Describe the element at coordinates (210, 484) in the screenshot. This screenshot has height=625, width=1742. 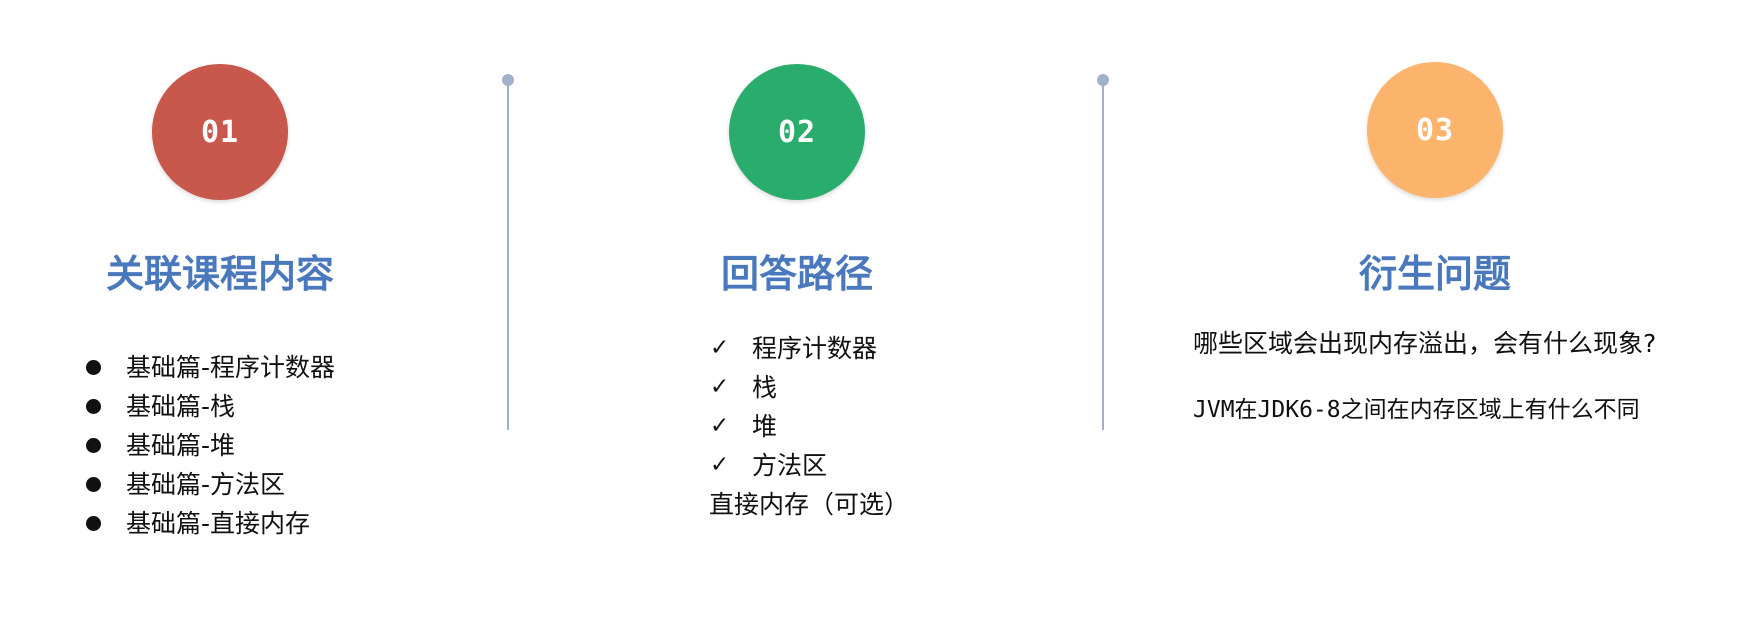
I see `list-item: 基础篇-方法区` at that location.